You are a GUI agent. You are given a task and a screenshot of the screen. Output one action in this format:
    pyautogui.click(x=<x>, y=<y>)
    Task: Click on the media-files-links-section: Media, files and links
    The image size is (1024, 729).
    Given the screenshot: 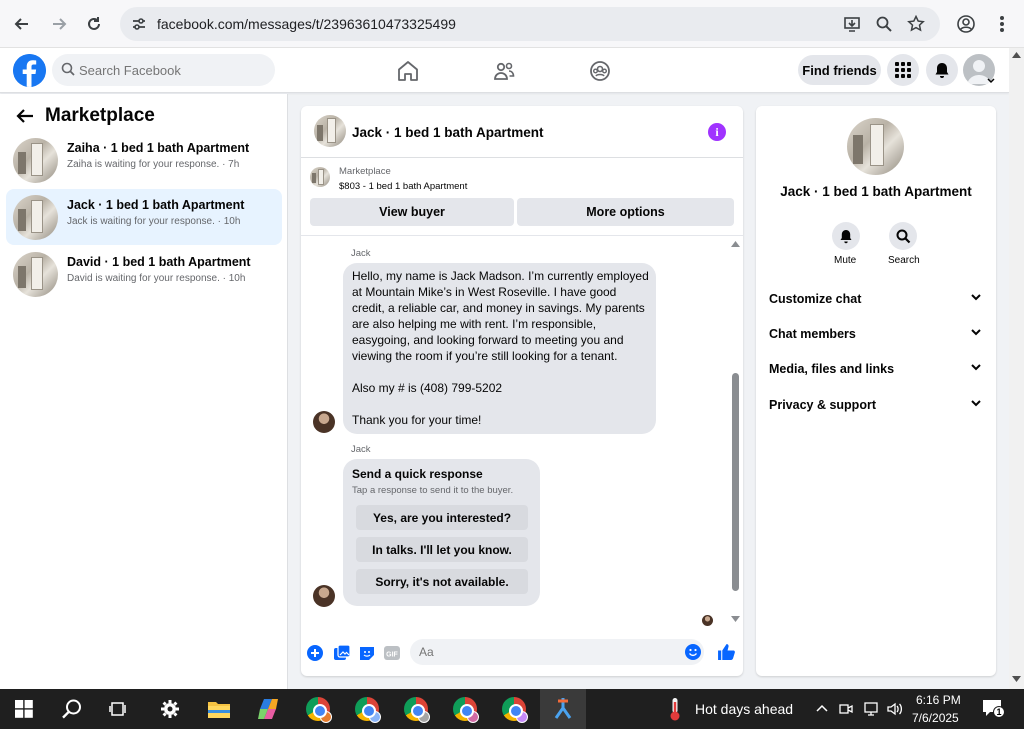 What is the action you would take?
    pyautogui.click(x=876, y=372)
    